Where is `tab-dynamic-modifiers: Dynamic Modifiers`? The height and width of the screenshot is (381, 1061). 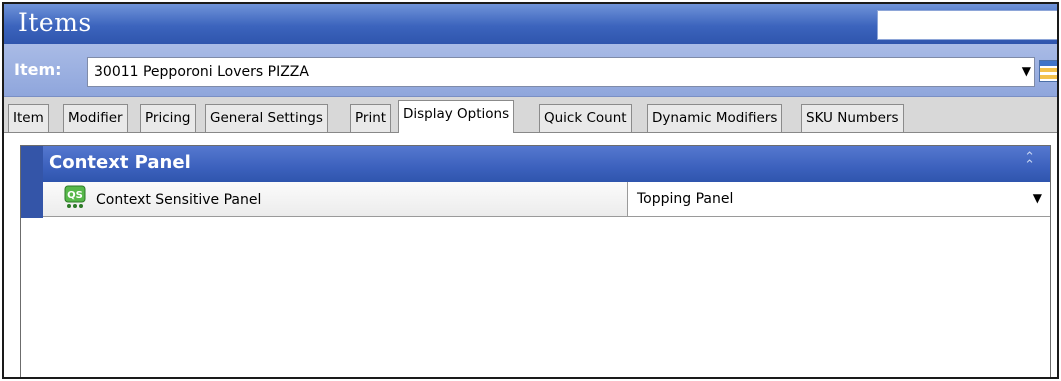 tab-dynamic-modifiers: Dynamic Modifiers is located at coordinates (715, 118).